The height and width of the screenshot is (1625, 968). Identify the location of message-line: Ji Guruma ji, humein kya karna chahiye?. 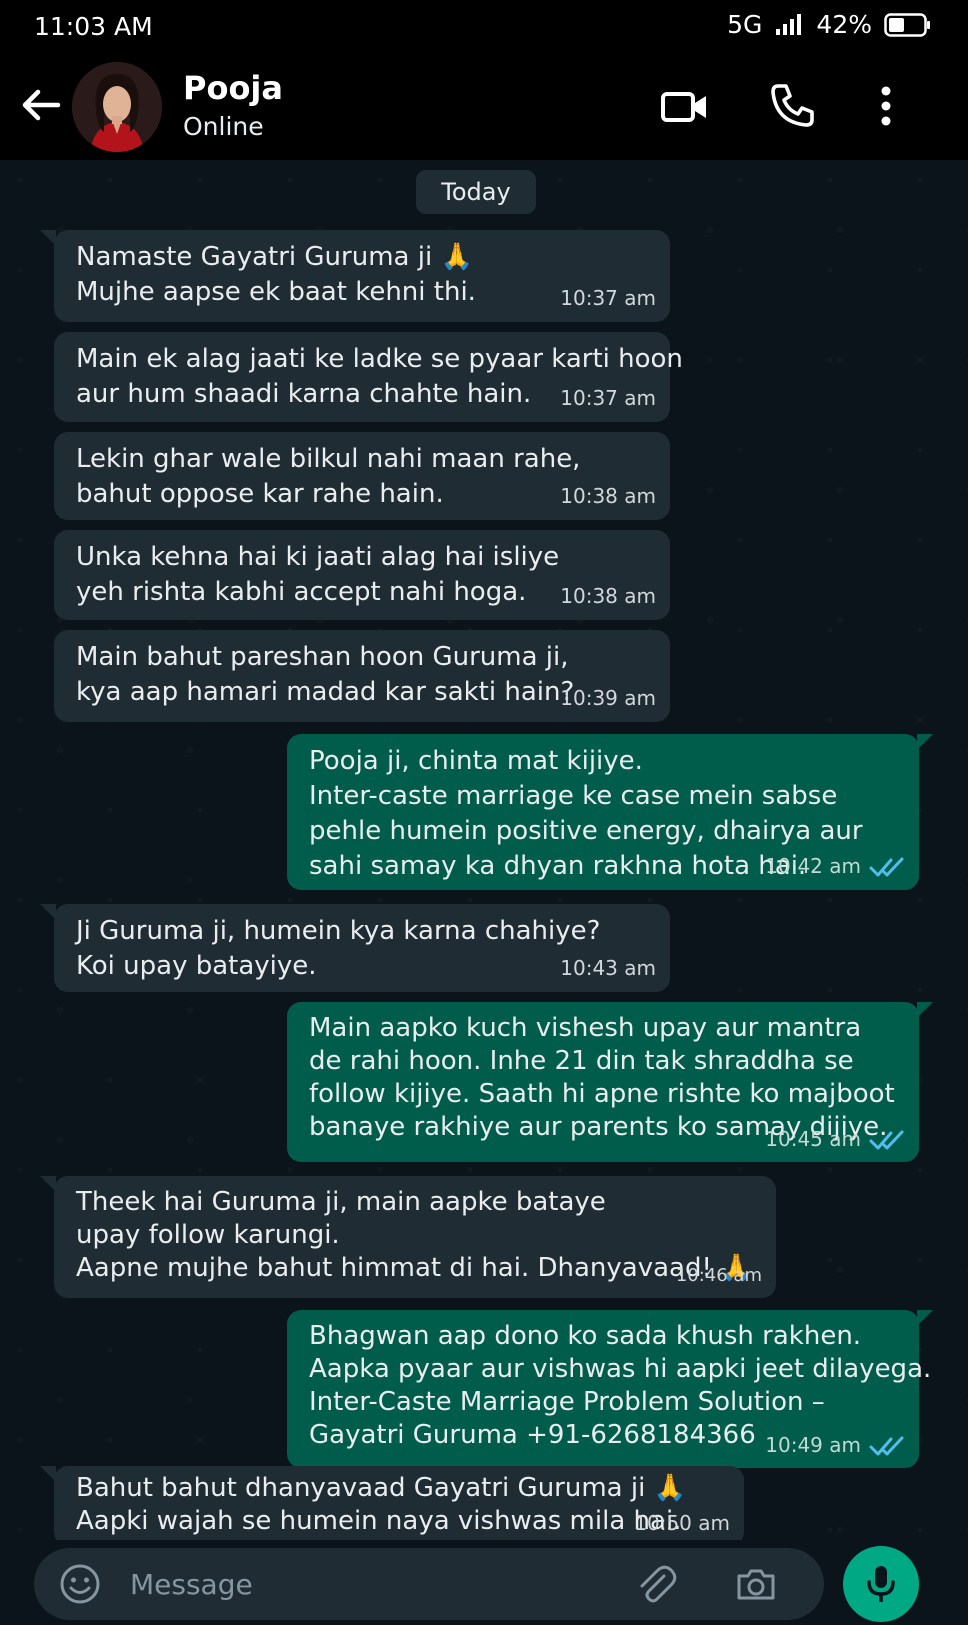
(338, 931).